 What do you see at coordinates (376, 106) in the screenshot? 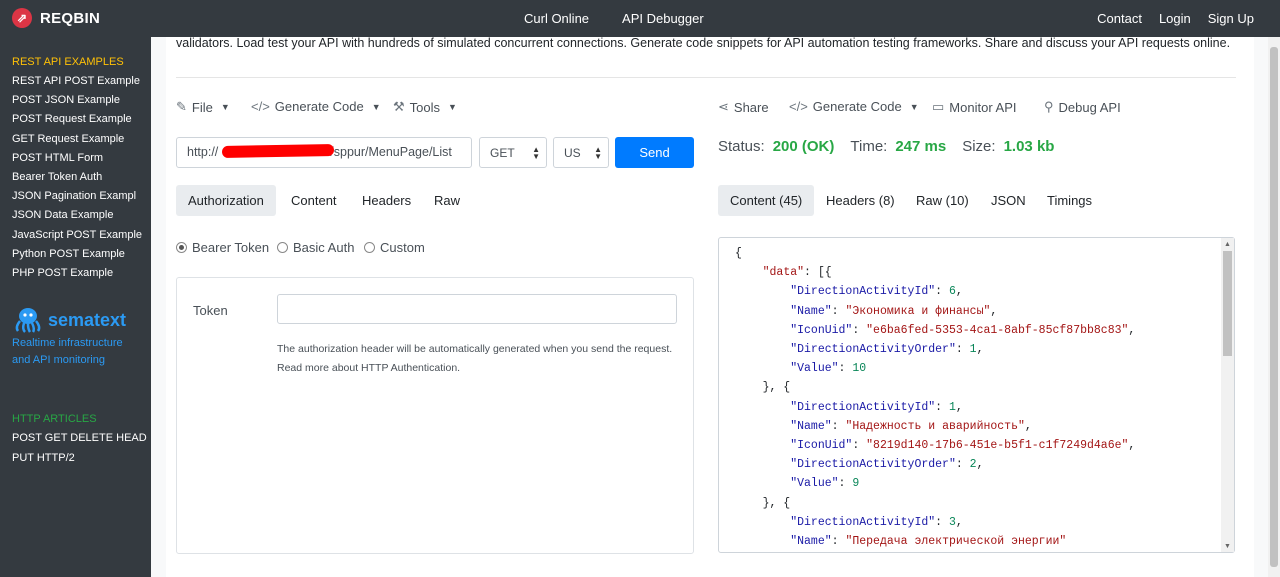
I see `caret-down-icon: ▼` at bounding box center [376, 106].